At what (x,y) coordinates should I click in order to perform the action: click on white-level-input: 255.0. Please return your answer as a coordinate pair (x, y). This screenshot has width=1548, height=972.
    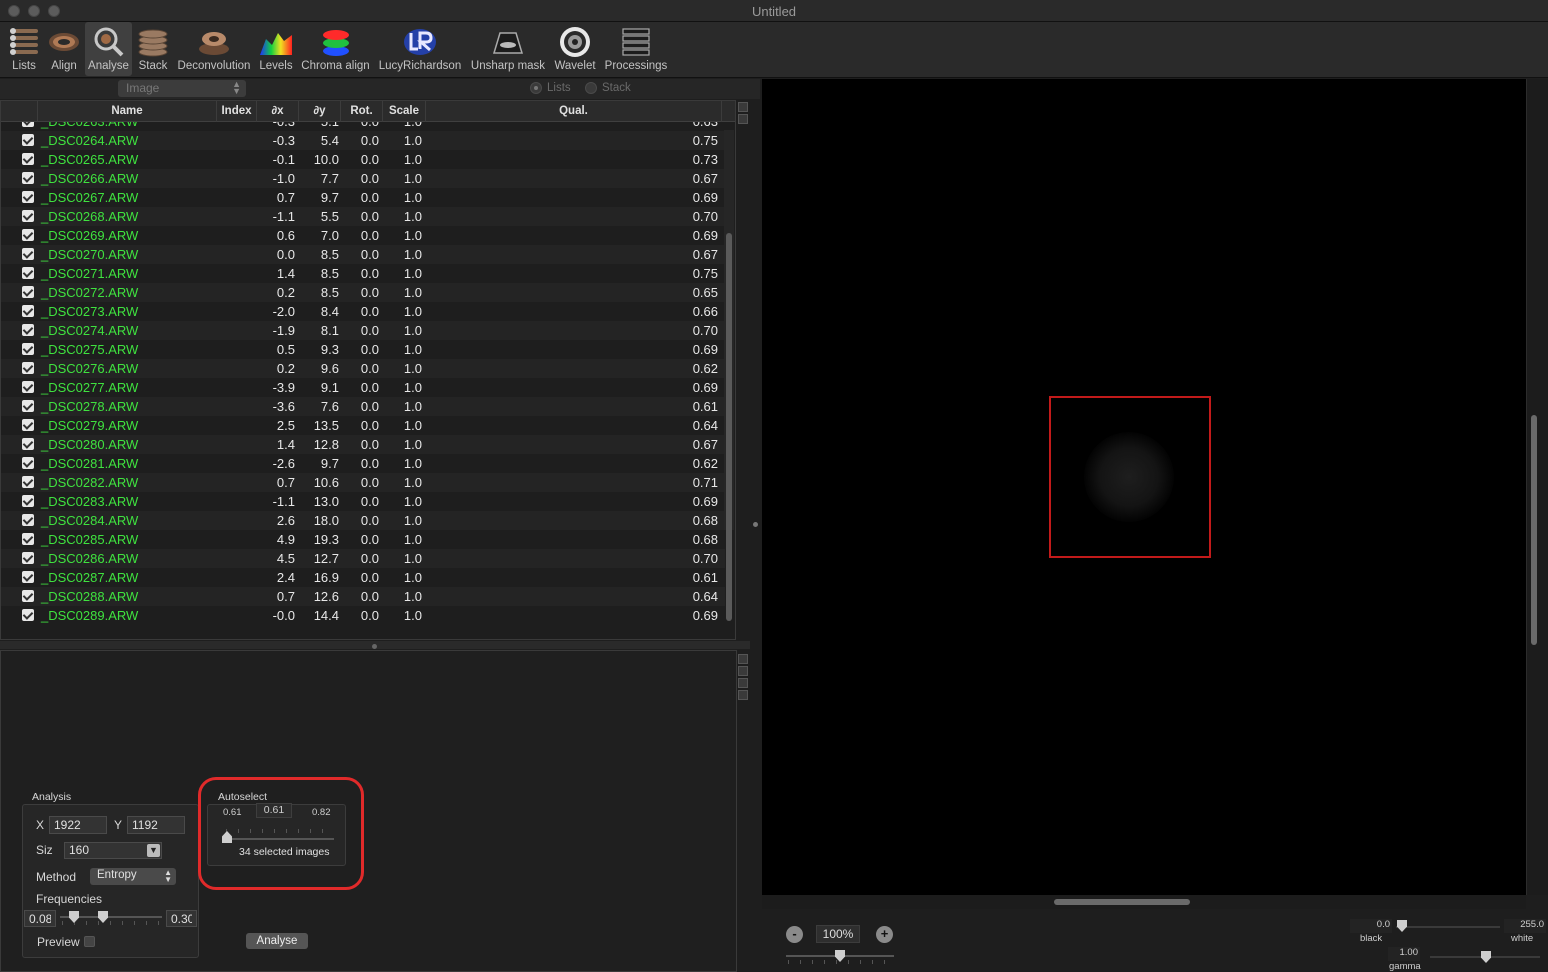
    Looking at the image, I should click on (1525, 926).